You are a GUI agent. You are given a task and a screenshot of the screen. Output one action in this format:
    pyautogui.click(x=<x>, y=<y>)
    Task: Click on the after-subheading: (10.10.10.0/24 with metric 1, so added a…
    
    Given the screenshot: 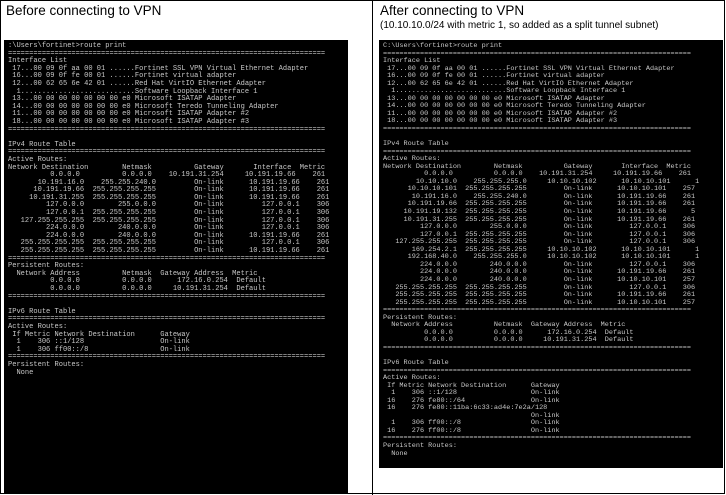 What is the action you would take?
    pyautogui.click(x=519, y=25)
    